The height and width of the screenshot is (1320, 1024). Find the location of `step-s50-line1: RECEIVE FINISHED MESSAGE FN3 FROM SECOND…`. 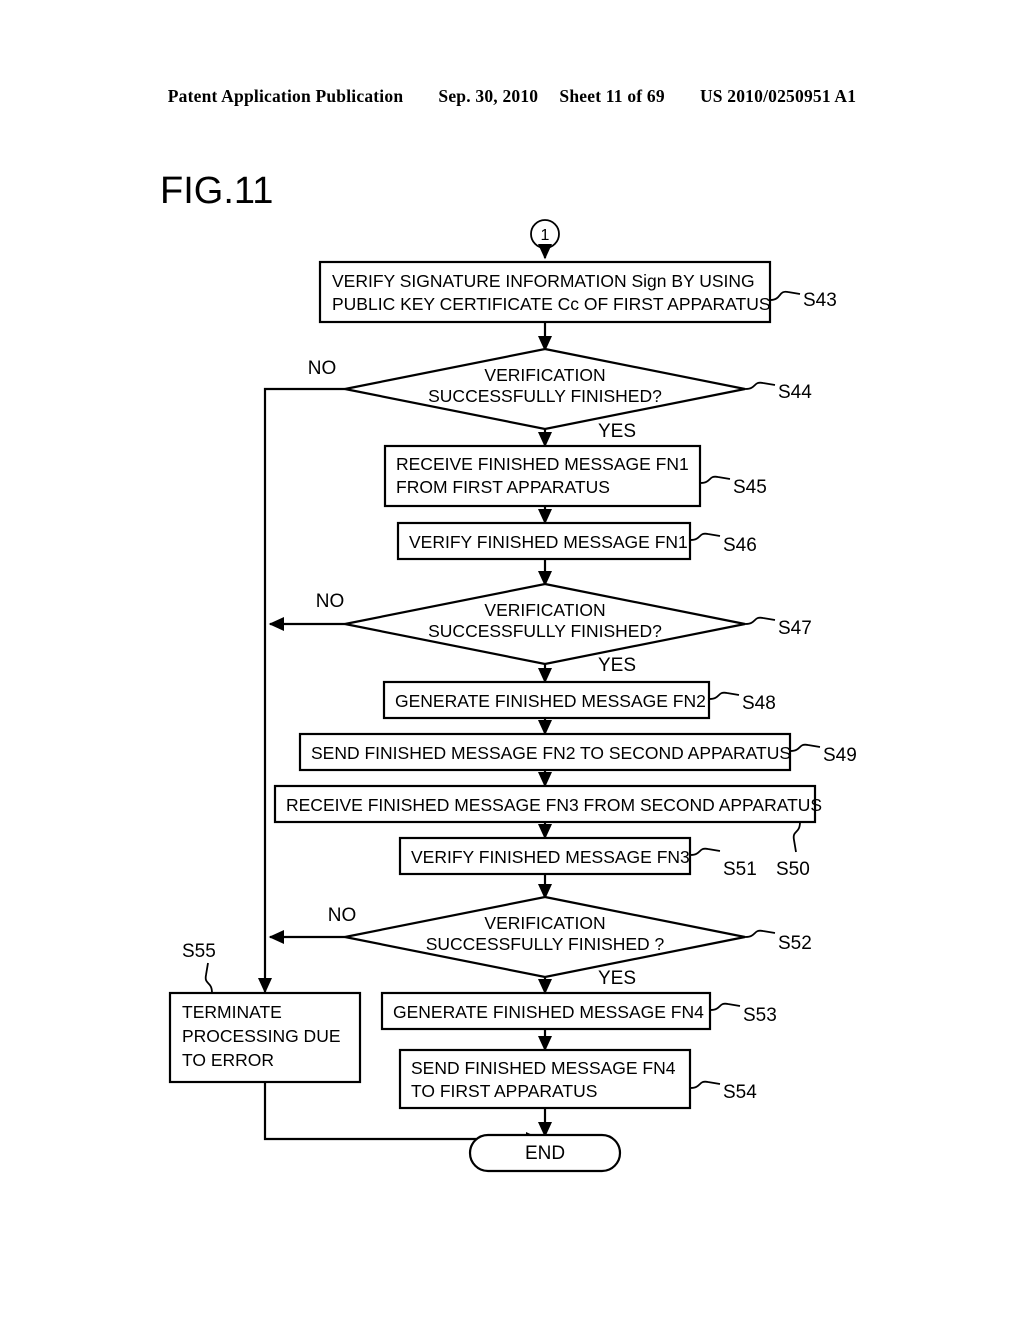

step-s50-line1: RECEIVE FINISHED MESSAGE FN3 FROM SECOND… is located at coordinates (554, 805).